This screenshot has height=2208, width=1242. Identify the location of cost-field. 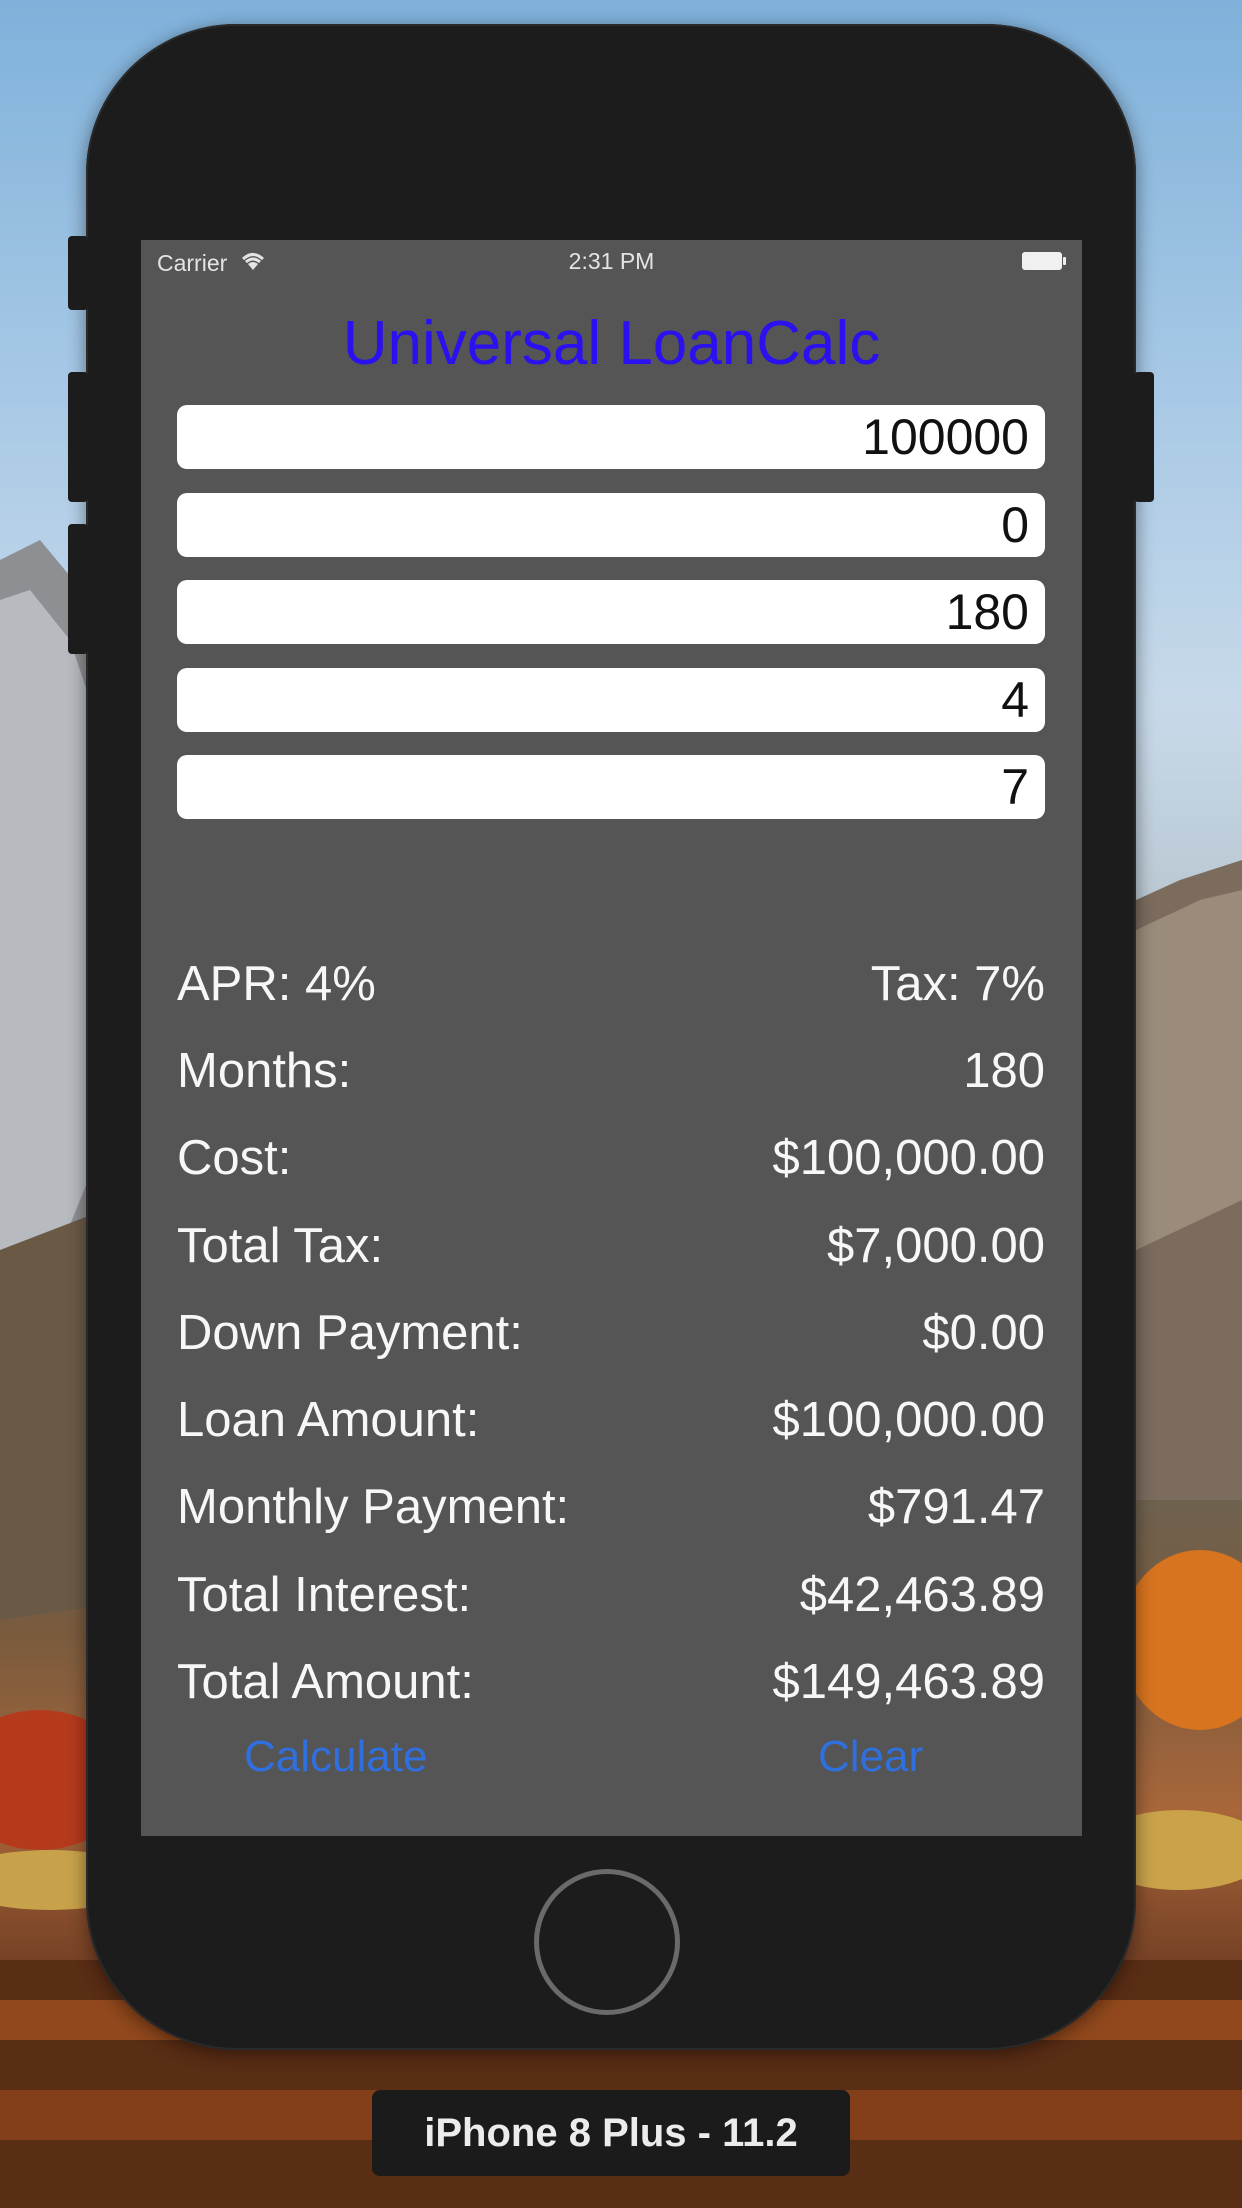
(611, 437).